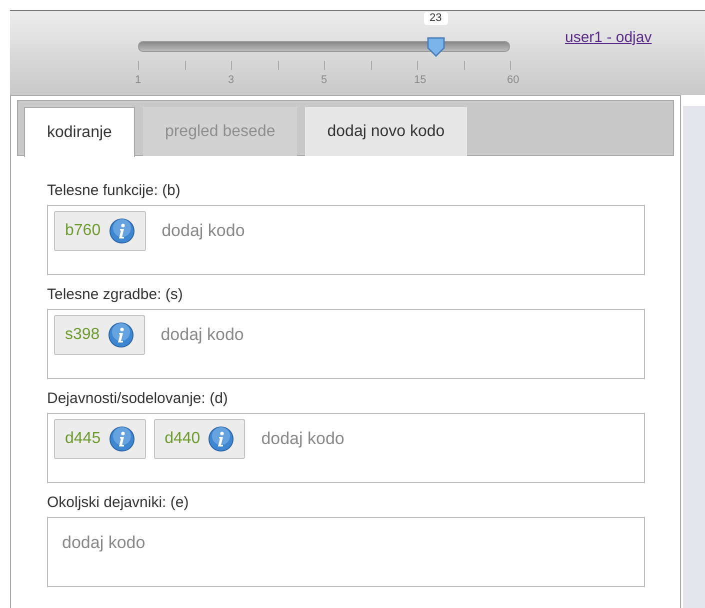 The width and height of the screenshot is (705, 608). I want to click on slider-track, so click(324, 46).